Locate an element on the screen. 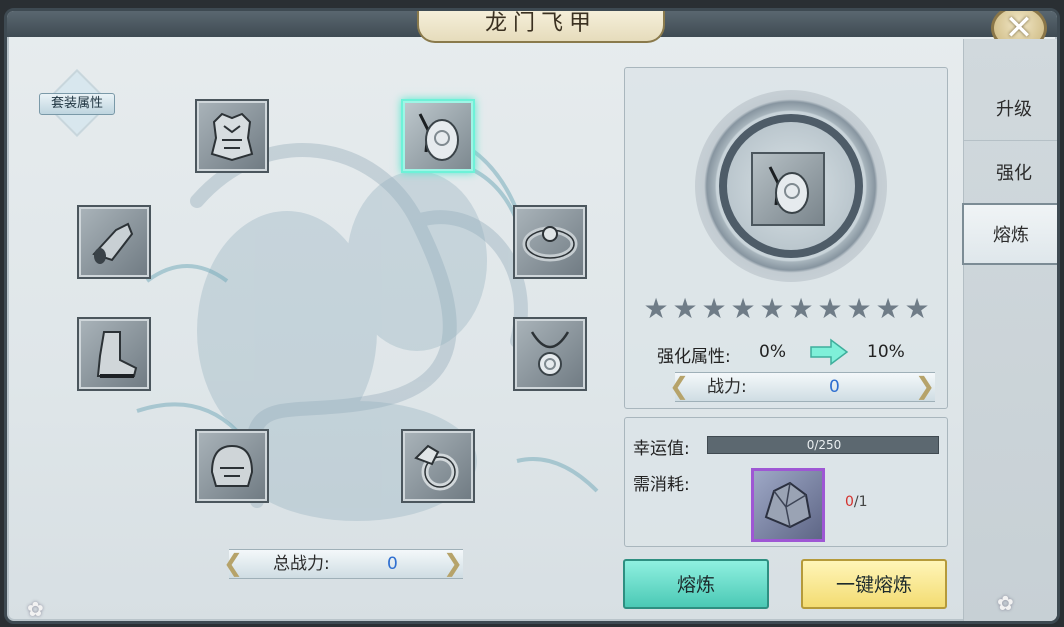 The height and width of the screenshot is (627, 1064). cost-have: 0 is located at coordinates (849, 502).